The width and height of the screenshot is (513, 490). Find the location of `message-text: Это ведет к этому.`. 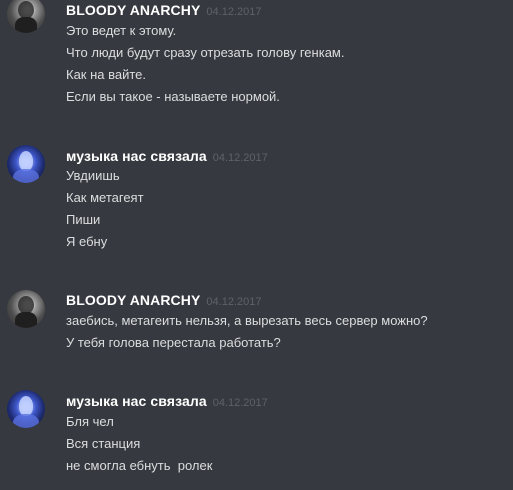

message-text: Это ведет к этому. is located at coordinates (121, 30).